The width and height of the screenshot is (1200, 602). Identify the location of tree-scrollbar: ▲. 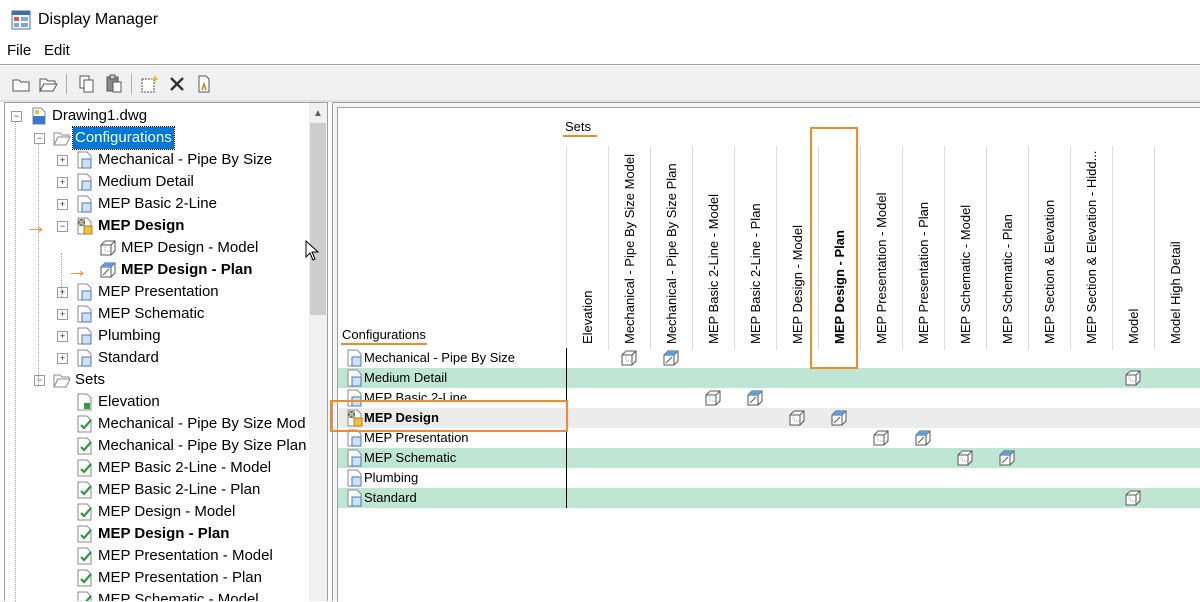
(318, 352).